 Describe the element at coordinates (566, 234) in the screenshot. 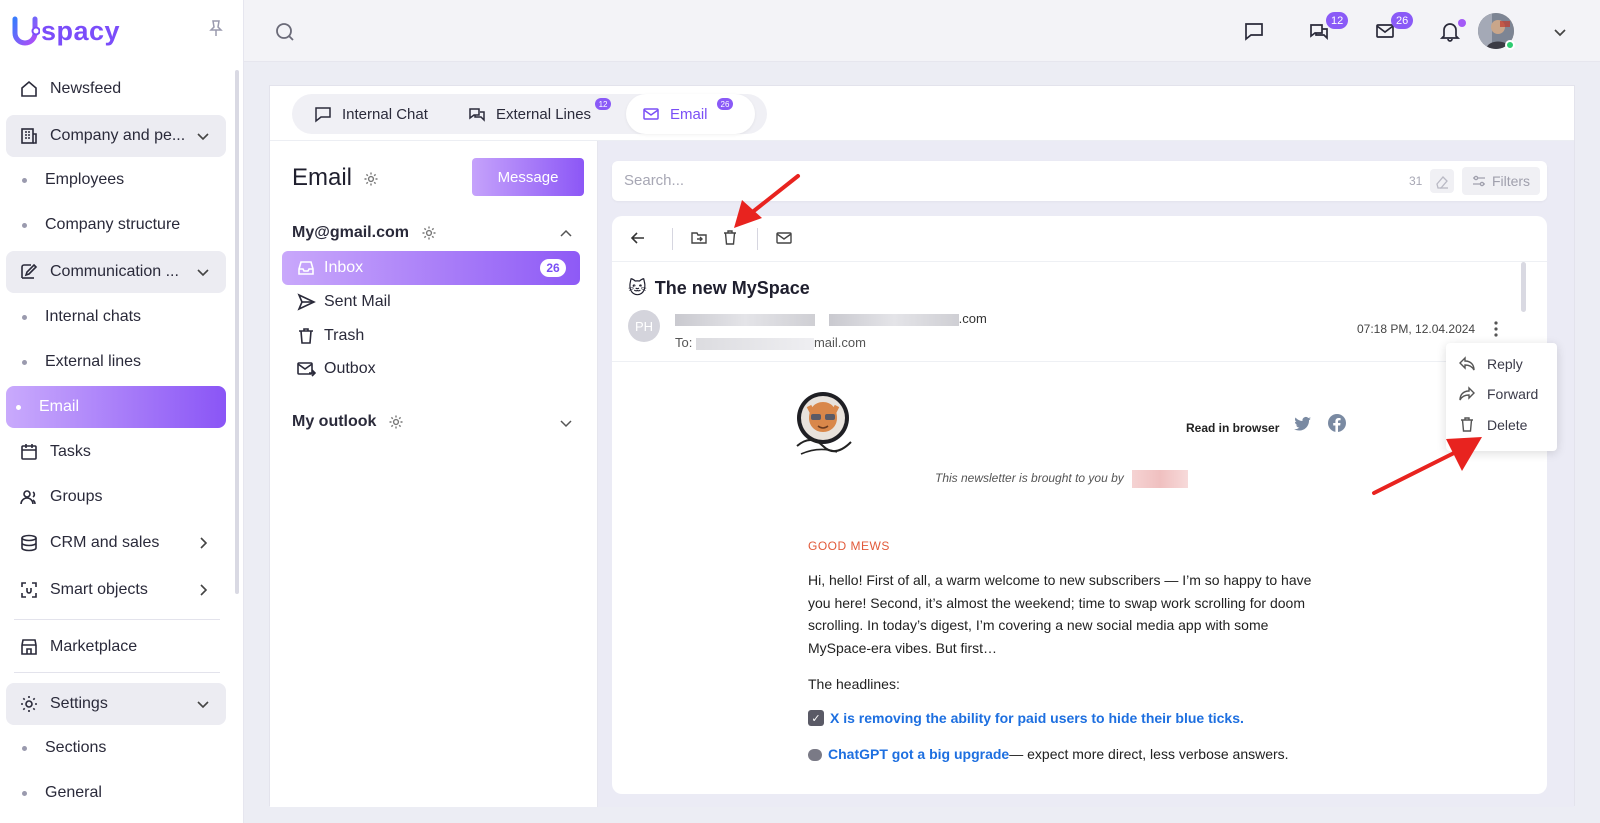

I see `chevron-up-icon` at that location.